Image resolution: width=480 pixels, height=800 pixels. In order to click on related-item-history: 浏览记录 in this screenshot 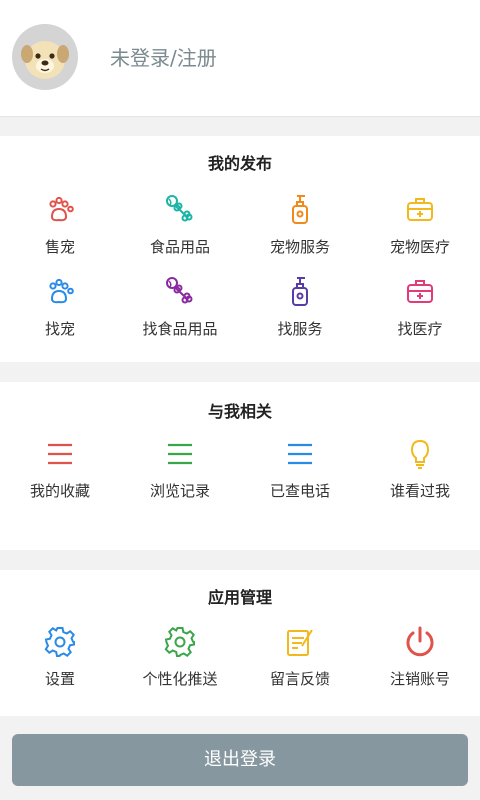, I will do `click(180, 469)`.